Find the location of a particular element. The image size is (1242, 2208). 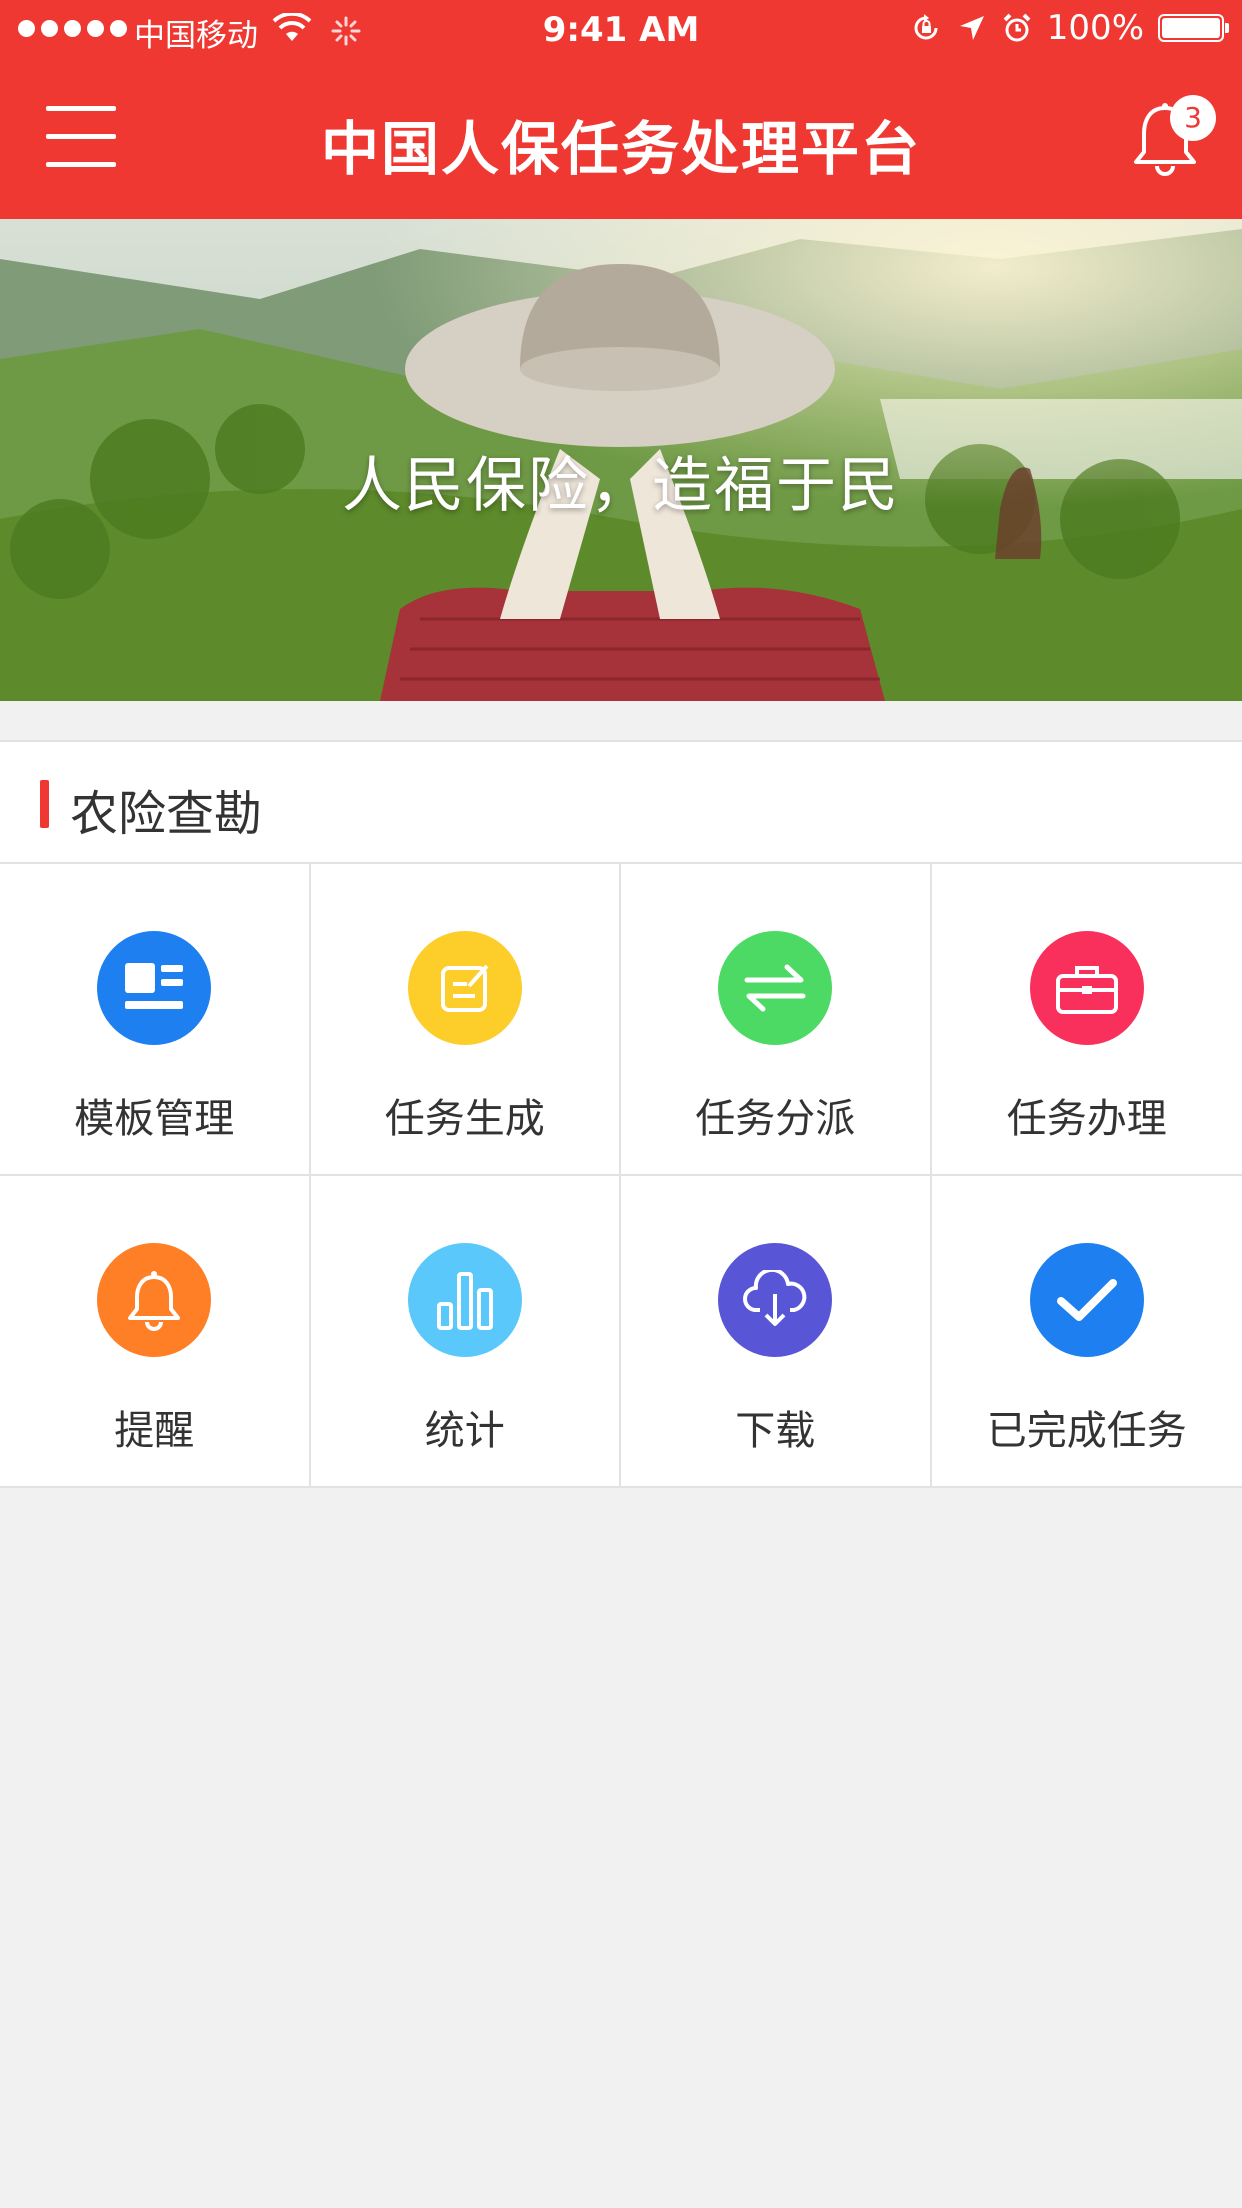

status-indicators: 100% is located at coordinates (1069, 28).